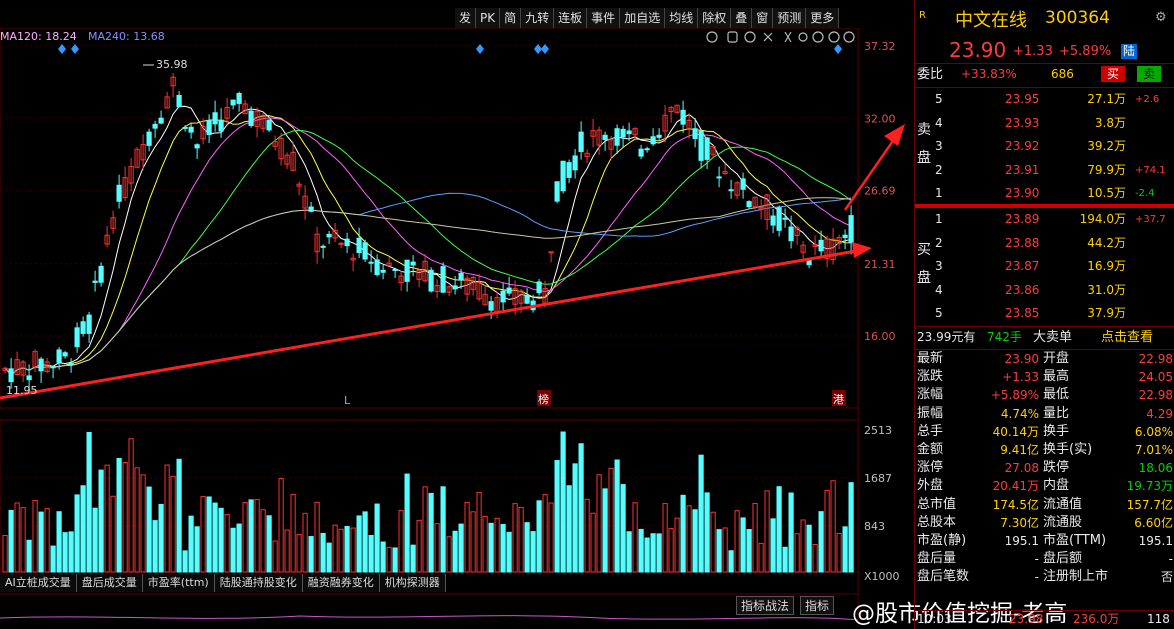 The image size is (1174, 629). Describe the element at coordinates (1022, 193) in the screenshot. I see `level-price: 23.90` at that location.